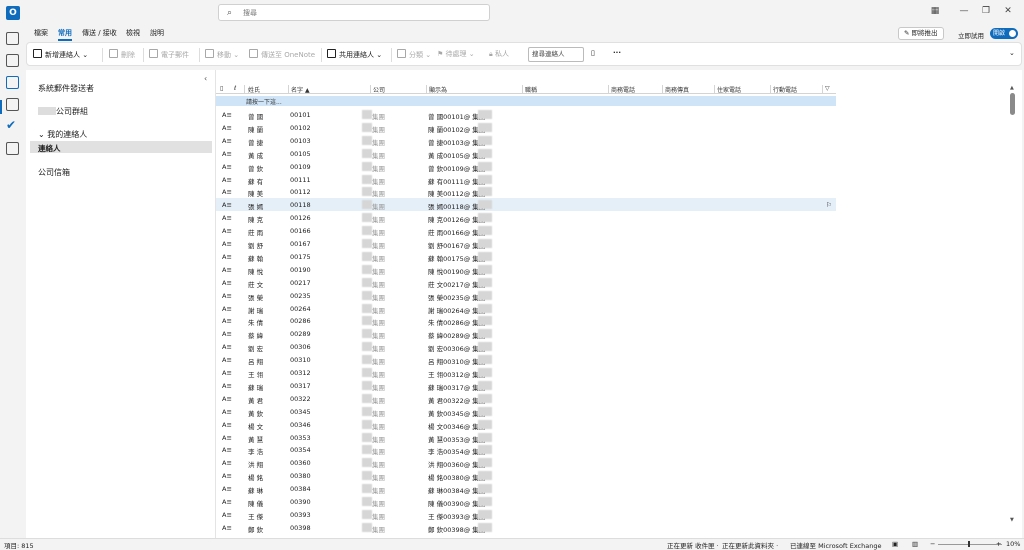 The height and width of the screenshot is (550, 1024). I want to click on header-display-as: 顯示為, so click(438, 89).